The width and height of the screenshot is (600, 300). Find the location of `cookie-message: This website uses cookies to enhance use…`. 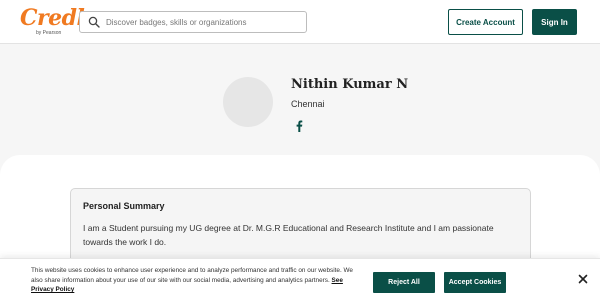

cookie-message: This website uses cookies to enhance use… is located at coordinates (196, 280).